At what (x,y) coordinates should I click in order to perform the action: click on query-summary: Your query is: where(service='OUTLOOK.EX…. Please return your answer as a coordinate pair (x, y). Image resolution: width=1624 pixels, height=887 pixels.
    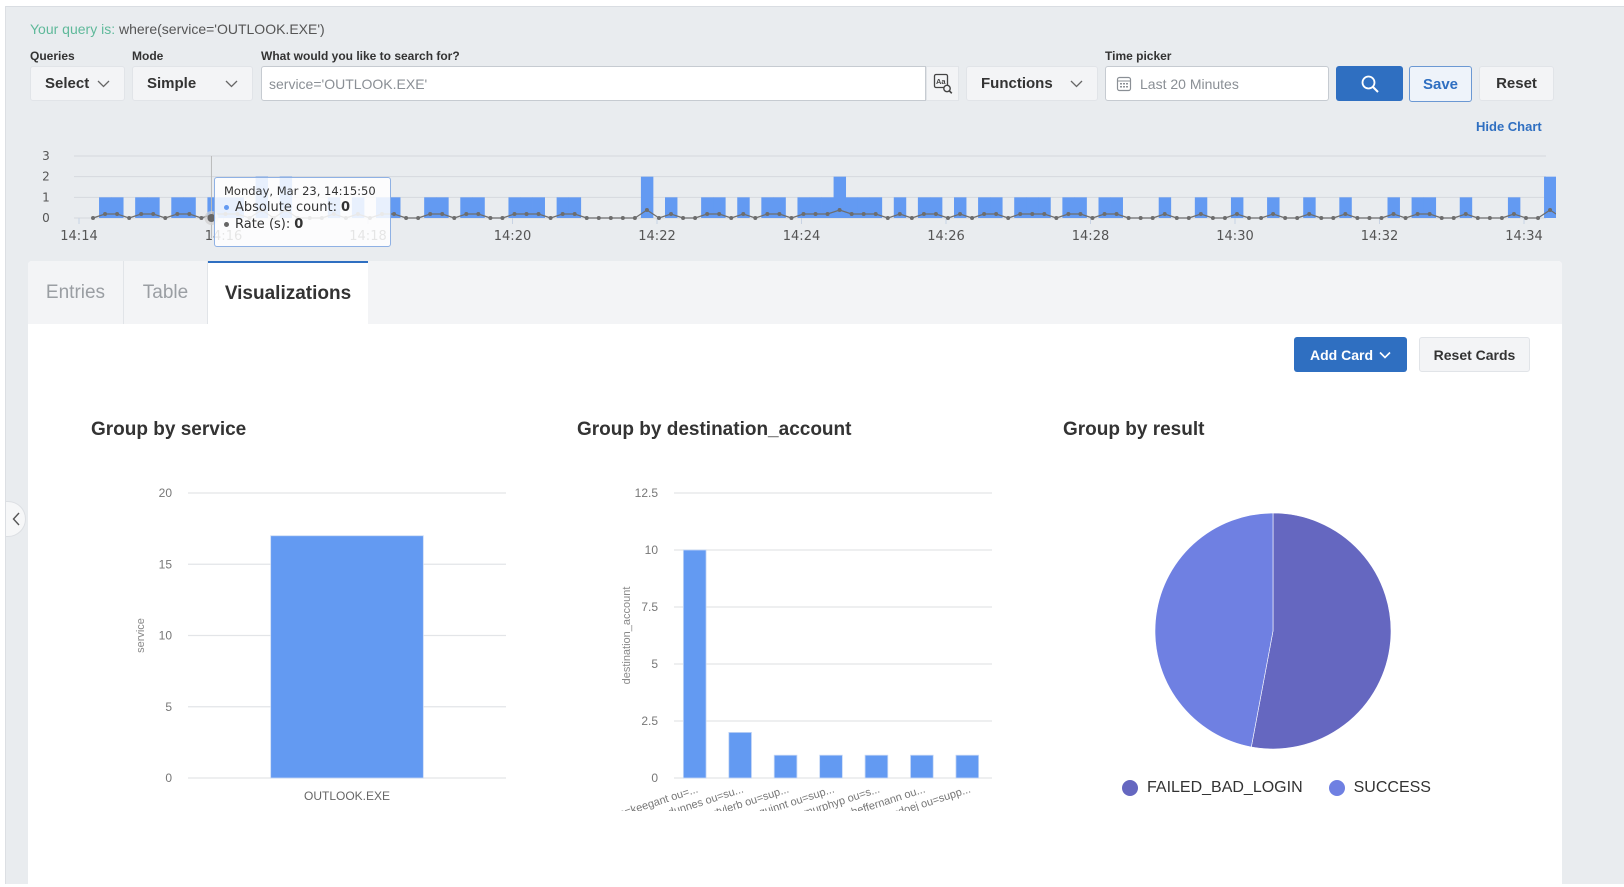
    Looking at the image, I should click on (177, 29).